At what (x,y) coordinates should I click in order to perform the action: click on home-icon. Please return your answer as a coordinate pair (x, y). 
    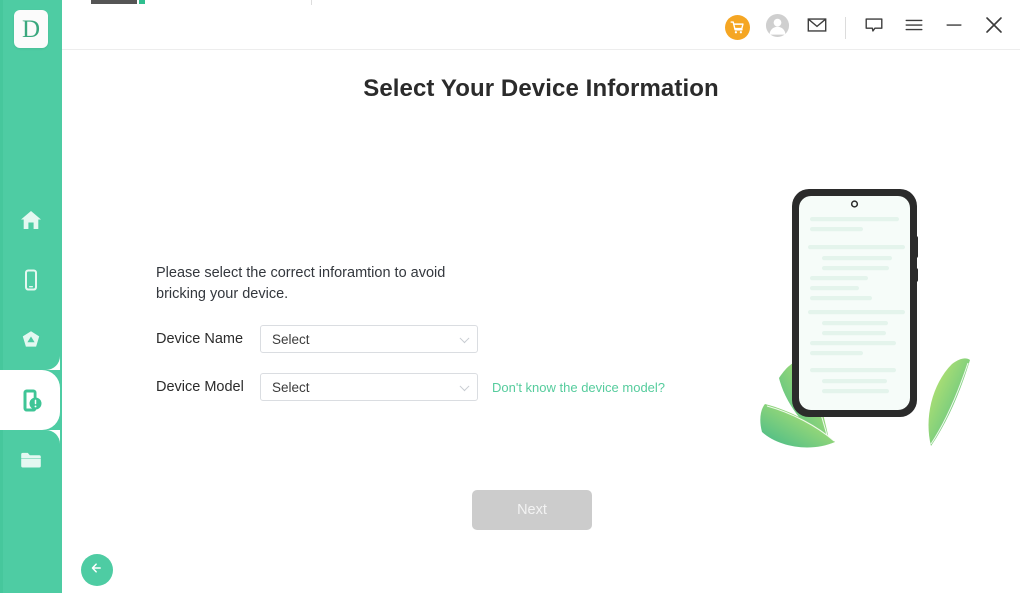
    Looking at the image, I should click on (31, 220).